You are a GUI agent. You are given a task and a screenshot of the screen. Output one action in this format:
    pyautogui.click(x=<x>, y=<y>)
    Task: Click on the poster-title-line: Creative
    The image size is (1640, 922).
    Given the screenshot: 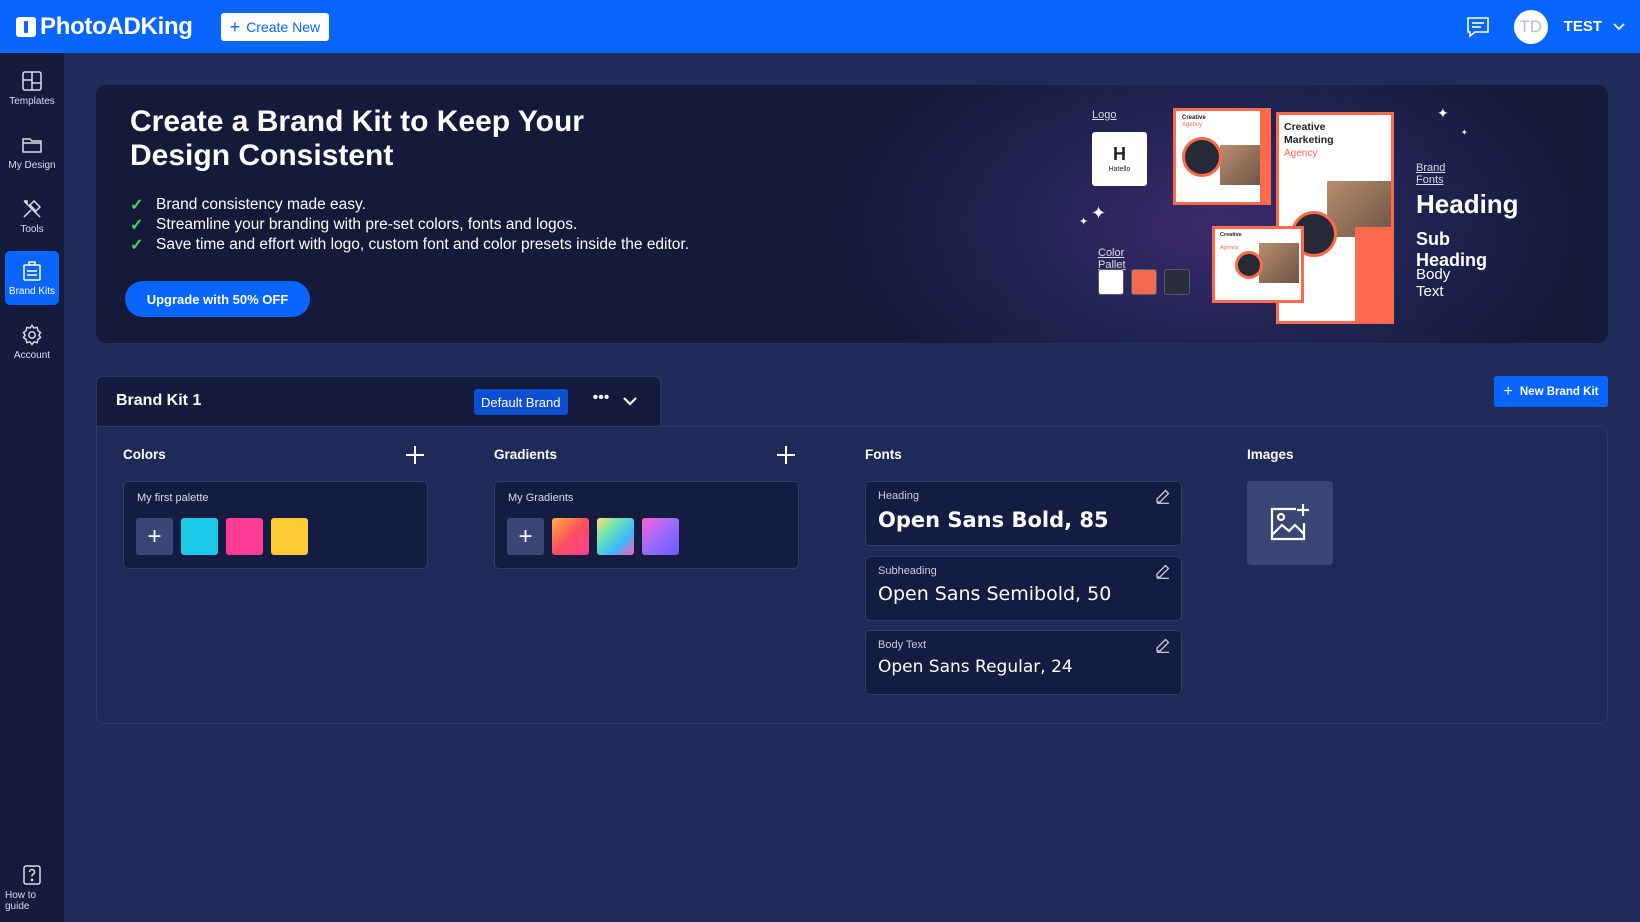 What is the action you would take?
    pyautogui.click(x=1305, y=127)
    